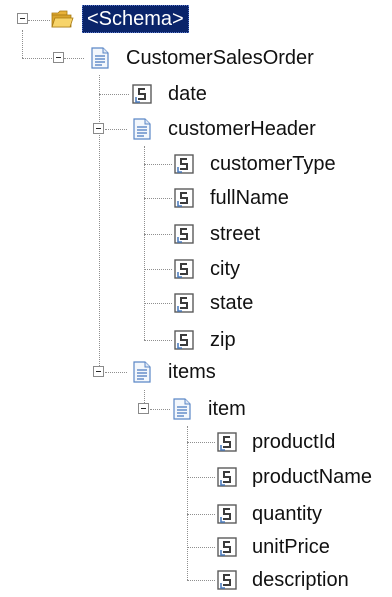 The height and width of the screenshot is (597, 392). I want to click on tree-node-label: productId, so click(293, 442).